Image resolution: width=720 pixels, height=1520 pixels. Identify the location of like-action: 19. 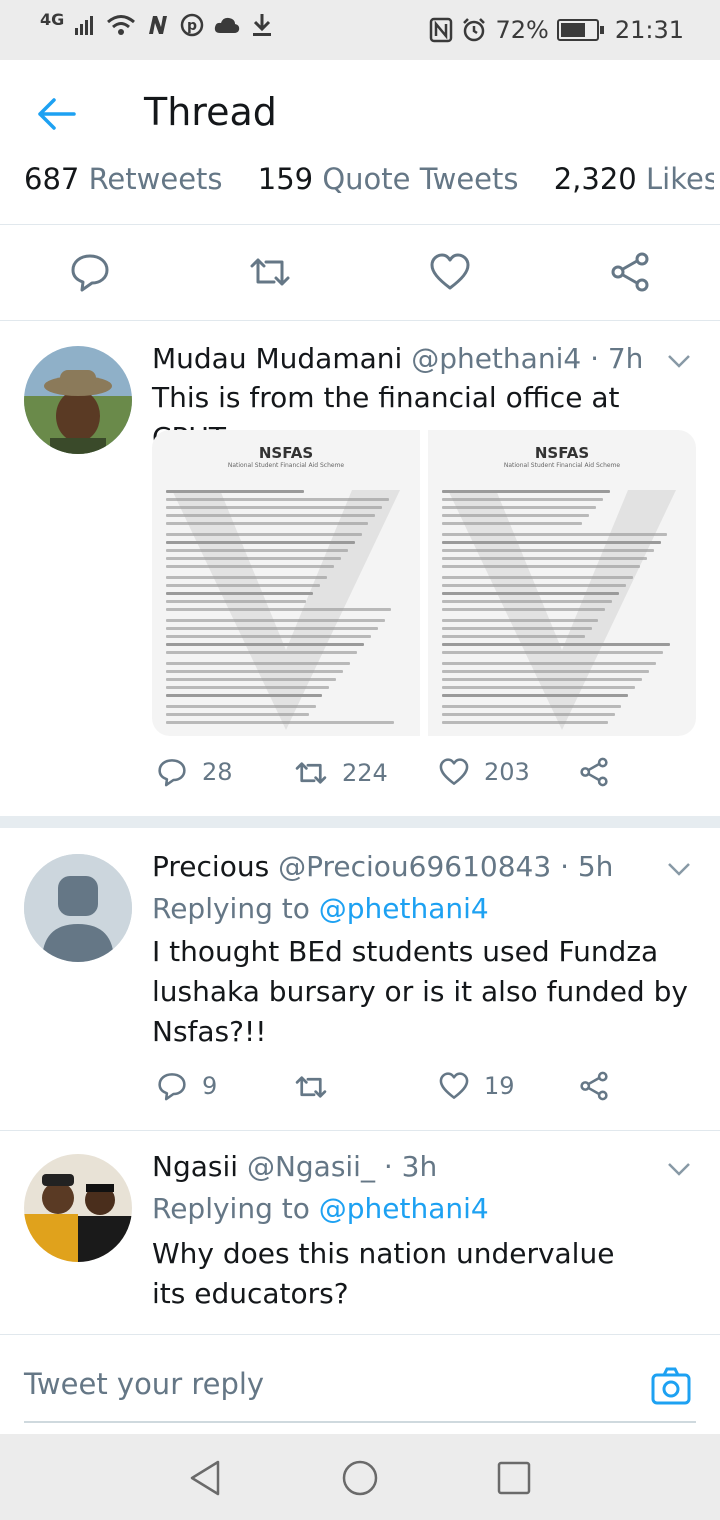
(476, 1086).